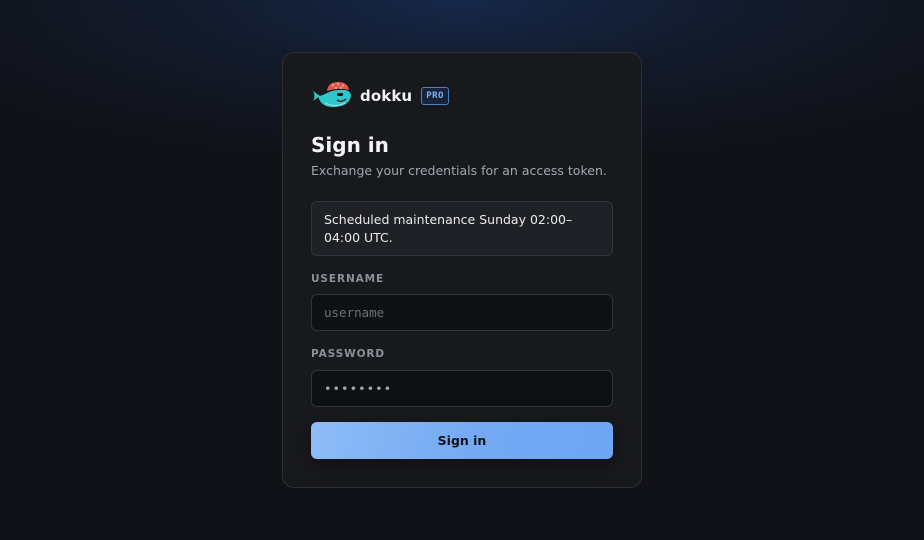  What do you see at coordinates (332, 95) in the screenshot?
I see `whale-logo-icon` at bounding box center [332, 95].